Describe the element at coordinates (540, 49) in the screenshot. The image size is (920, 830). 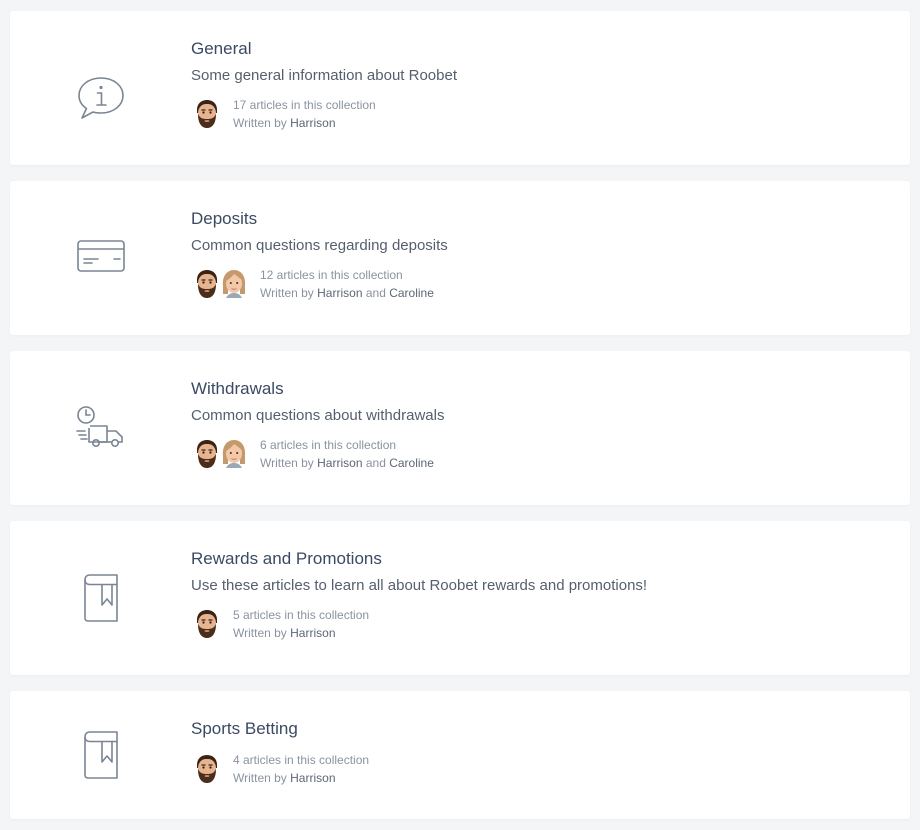
I see `collection-title: General` at that location.